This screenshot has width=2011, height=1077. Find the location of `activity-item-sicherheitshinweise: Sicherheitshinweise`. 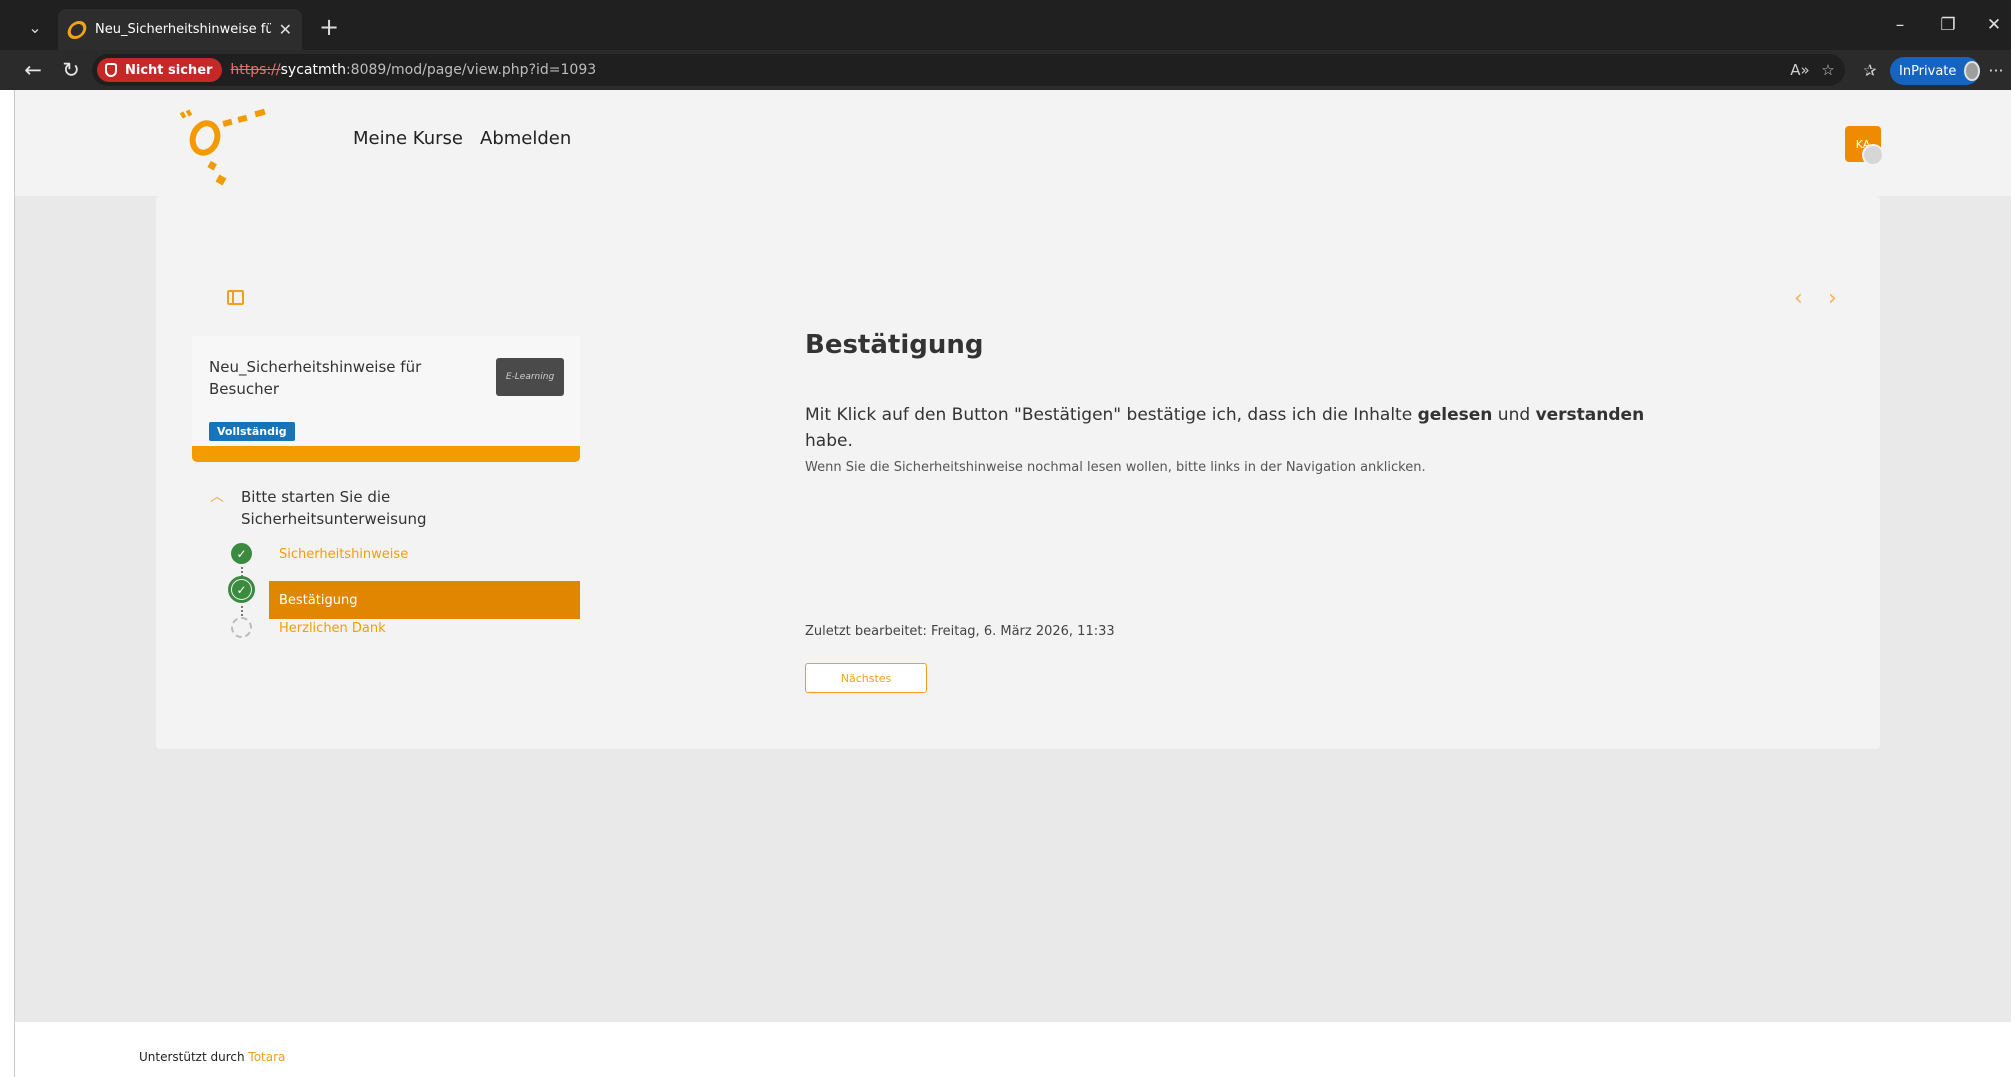

activity-item-sicherheitshinweise: Sicherheitshinweise is located at coordinates (424, 554).